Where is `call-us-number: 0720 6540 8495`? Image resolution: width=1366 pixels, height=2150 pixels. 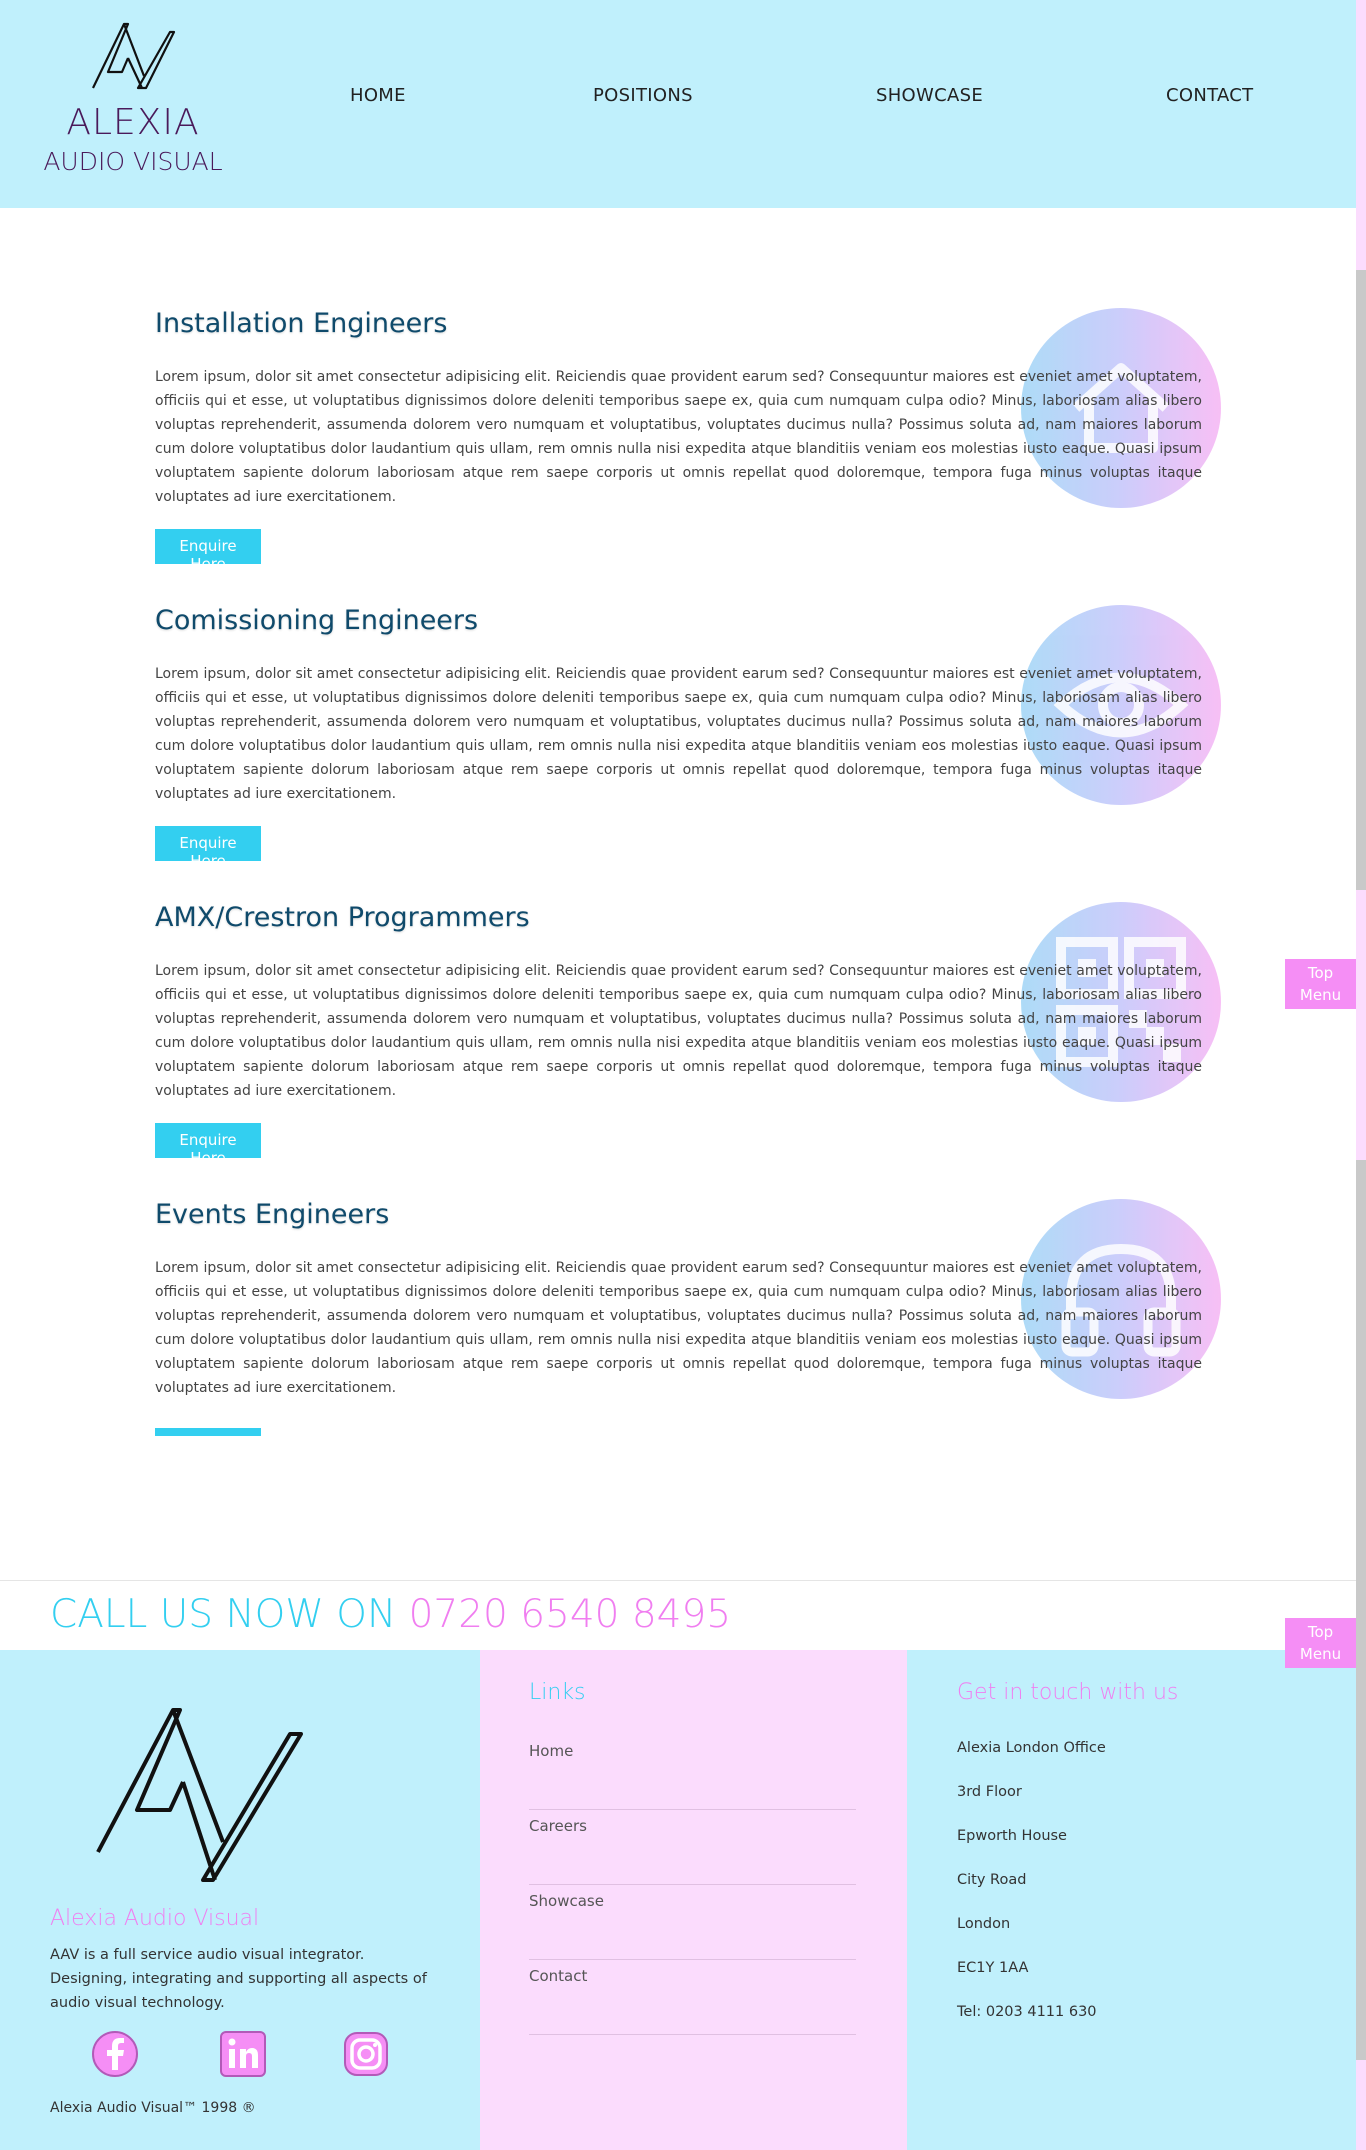
call-us-number: 0720 6540 8495 is located at coordinates (570, 1614).